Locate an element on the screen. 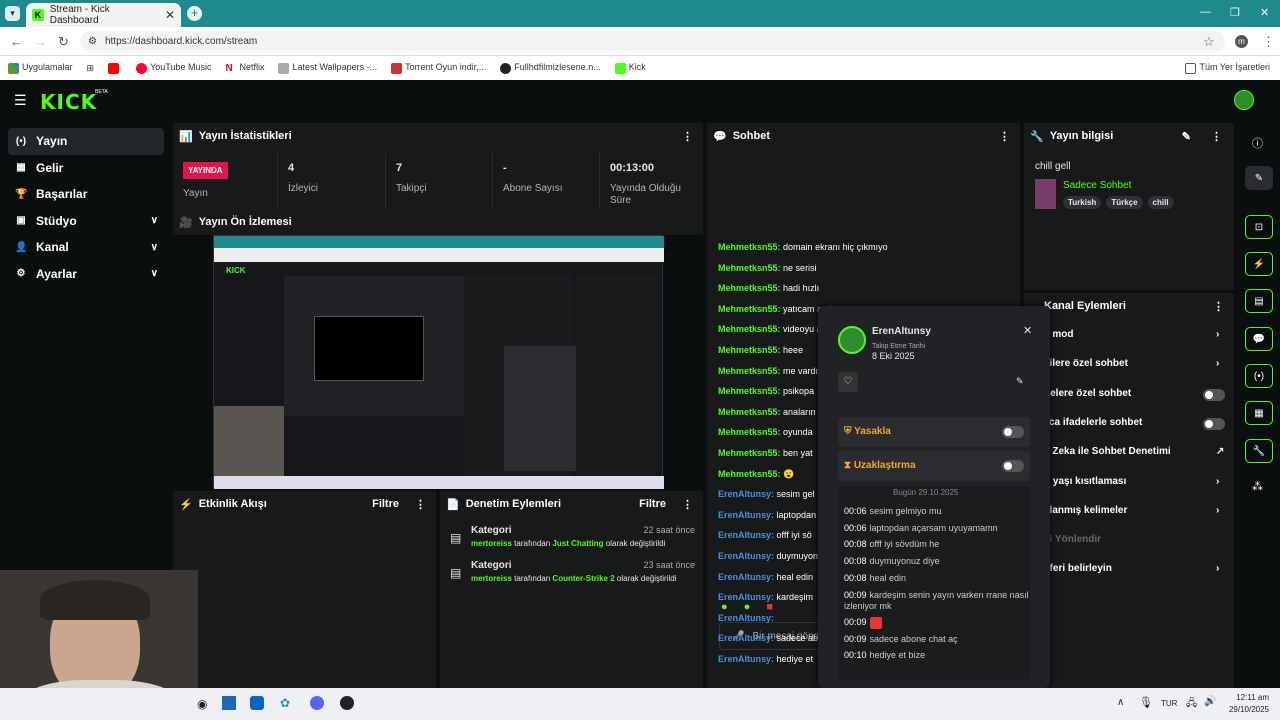 The width and height of the screenshot is (1280, 720). bookmark-youtube-music: YouTube Music is located at coordinates (173, 68).